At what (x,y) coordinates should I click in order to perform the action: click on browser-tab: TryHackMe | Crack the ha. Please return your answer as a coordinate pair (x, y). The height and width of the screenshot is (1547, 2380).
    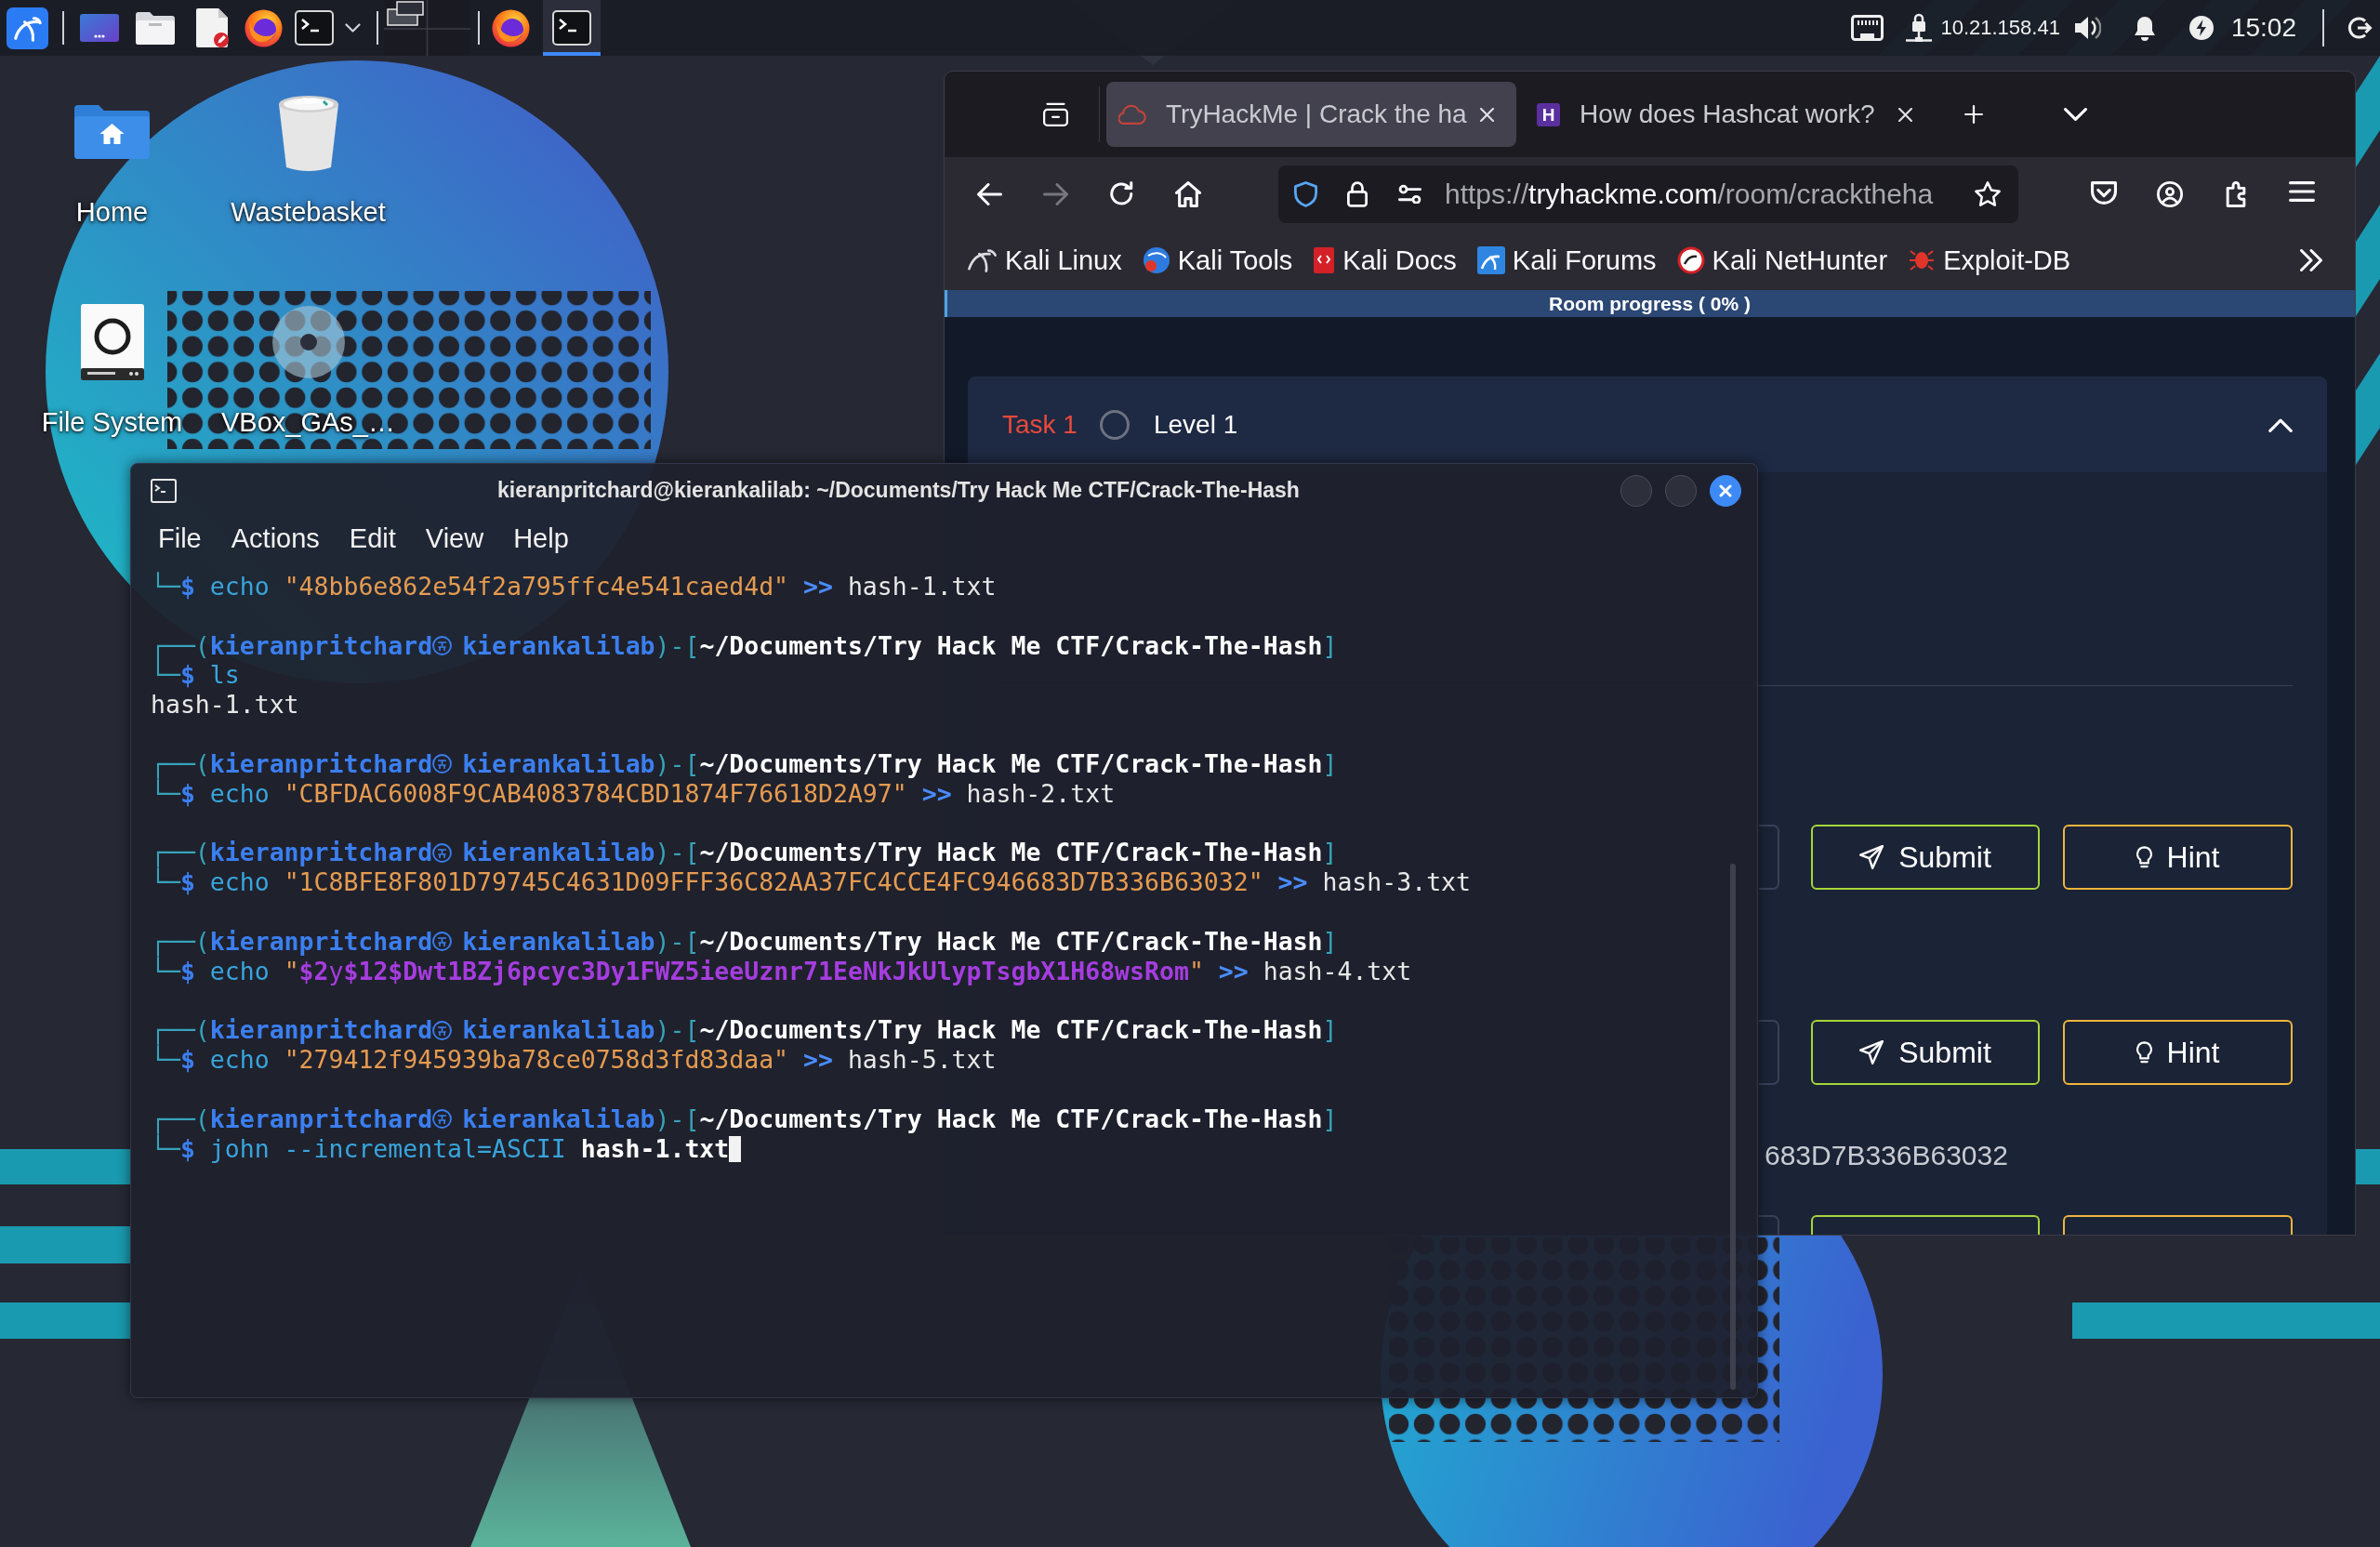
    Looking at the image, I should click on (1311, 114).